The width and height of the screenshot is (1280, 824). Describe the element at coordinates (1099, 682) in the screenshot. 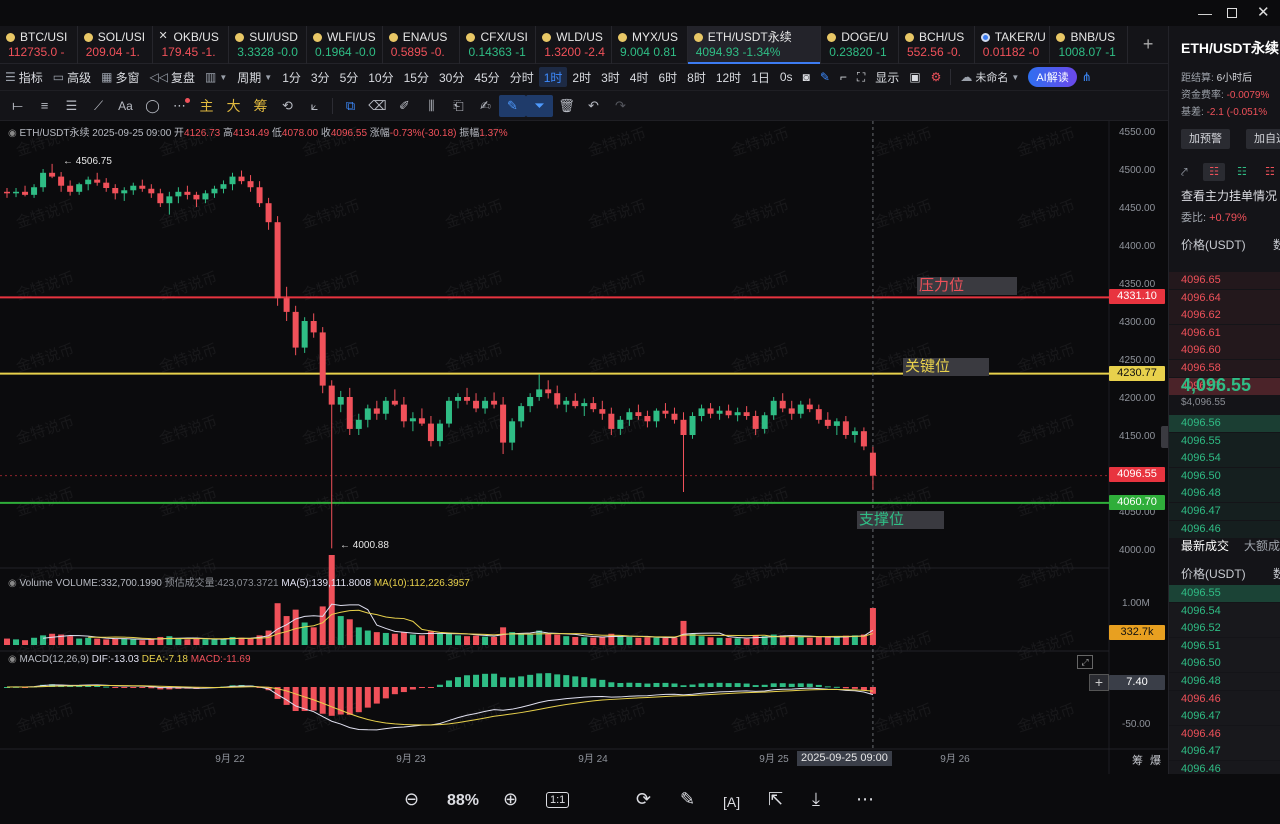

I see `add-indicator-icon: +` at that location.